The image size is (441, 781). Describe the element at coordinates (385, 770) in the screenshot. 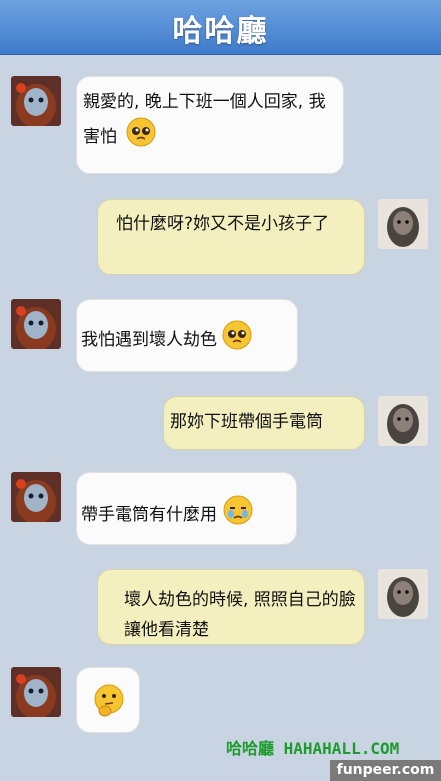

I see `source-tag: funpeer.com` at that location.